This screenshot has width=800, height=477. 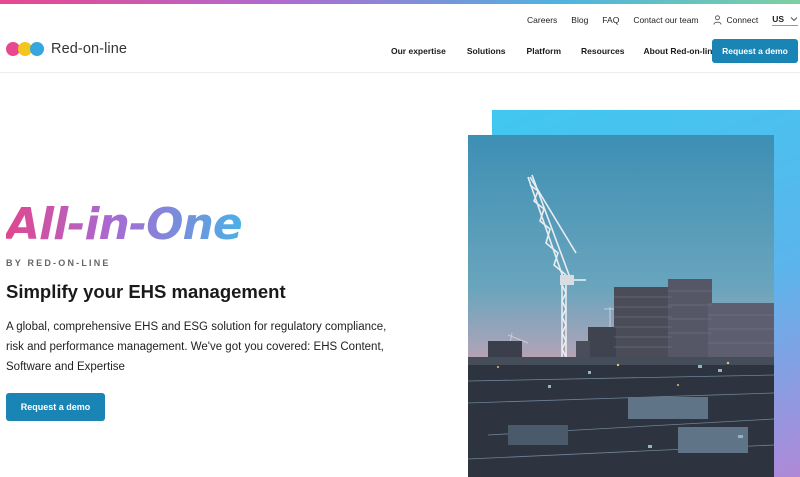 What do you see at coordinates (755, 51) in the screenshot?
I see `nav-request-demo-button: Request a demo` at bounding box center [755, 51].